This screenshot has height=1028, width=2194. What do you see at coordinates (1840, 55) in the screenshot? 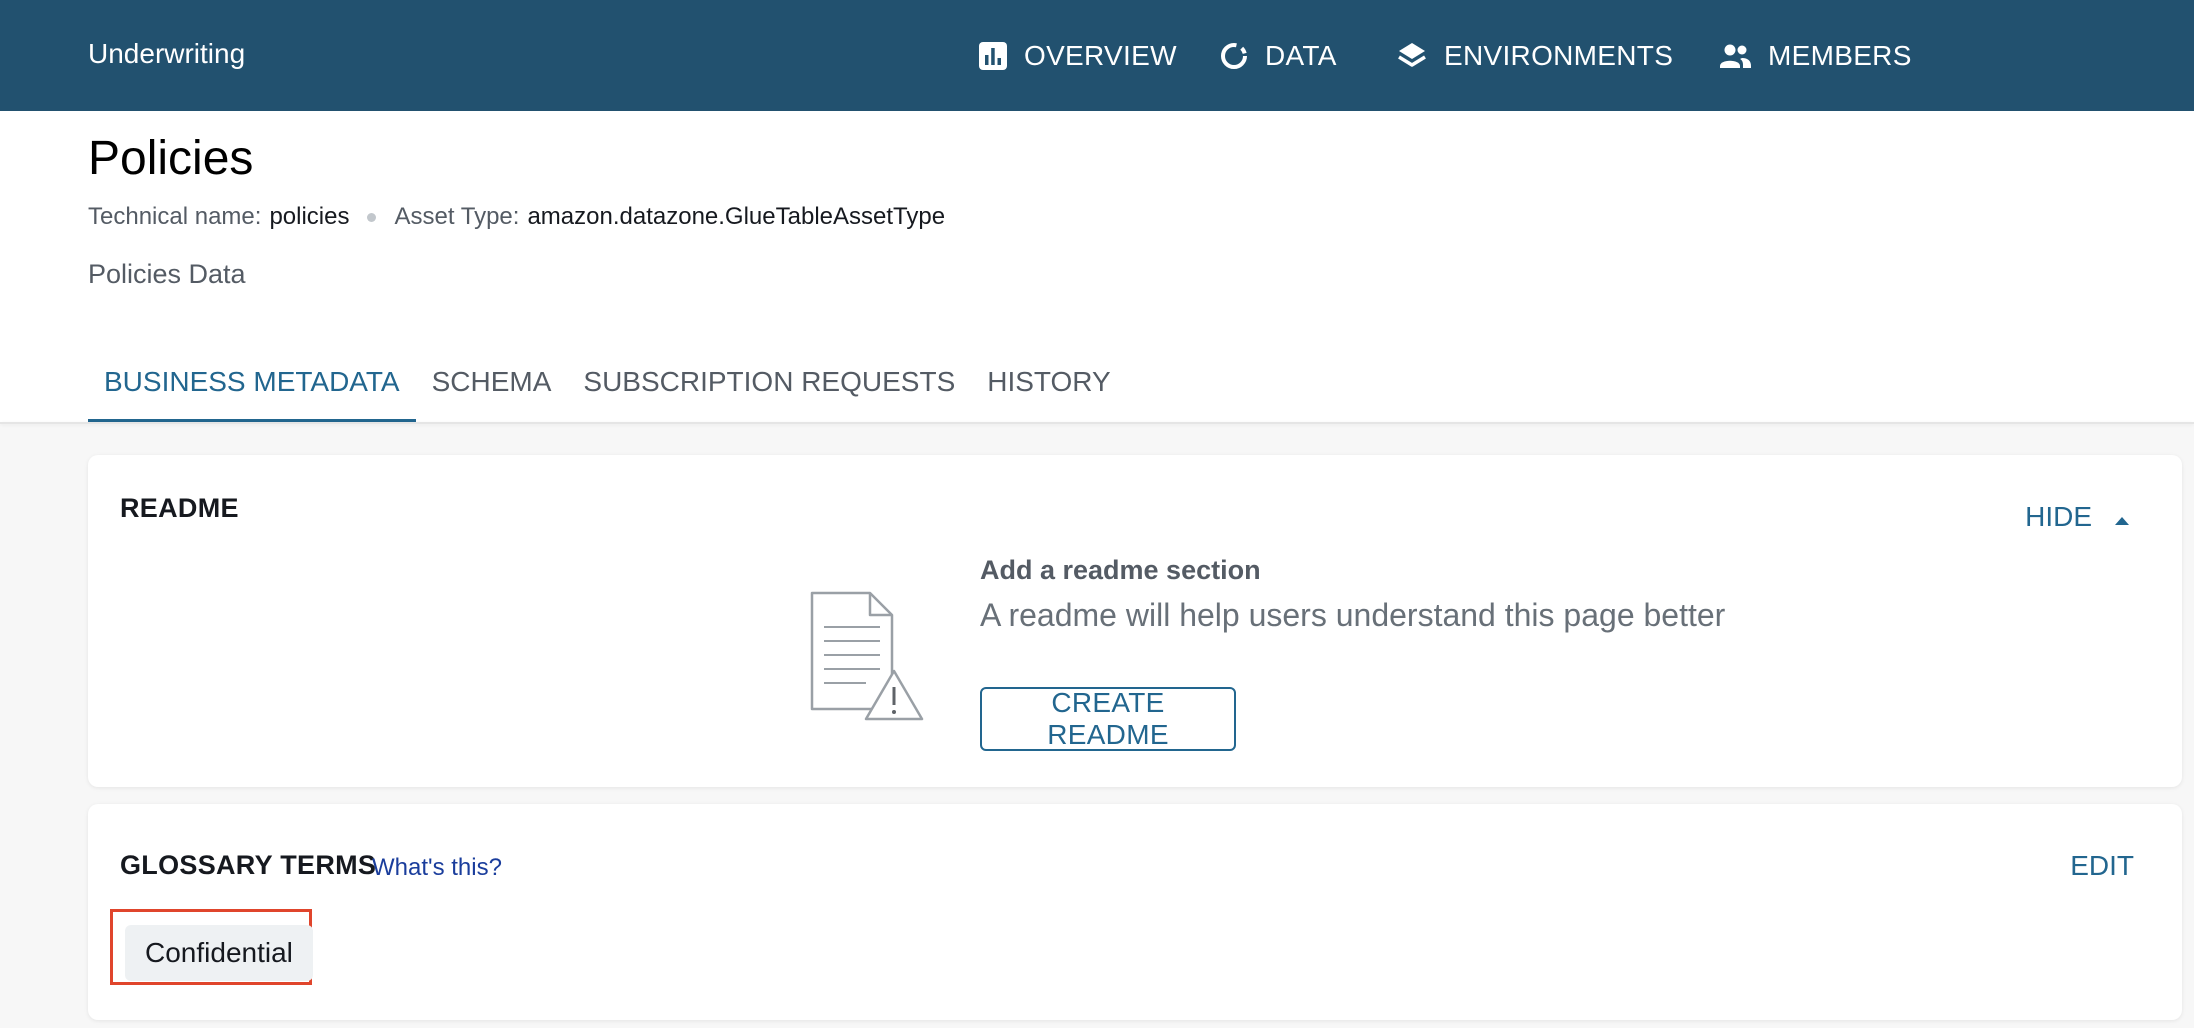
I see `nav-tab-label: MEMBERS` at bounding box center [1840, 55].